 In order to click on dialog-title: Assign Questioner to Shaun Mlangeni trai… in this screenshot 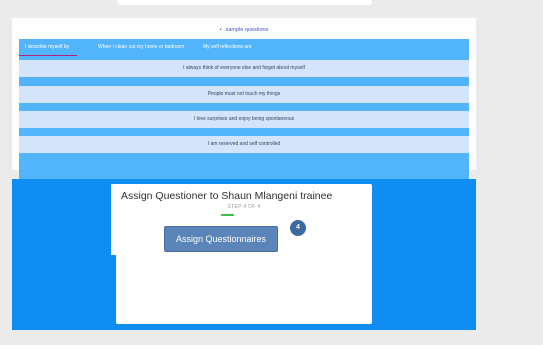, I will do `click(227, 196)`.